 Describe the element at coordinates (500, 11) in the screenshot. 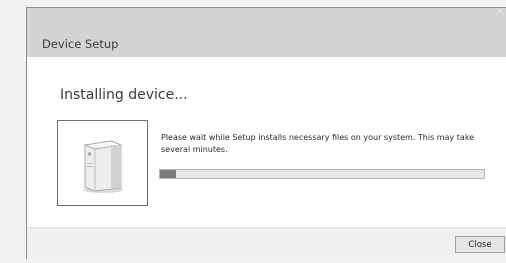

I see `window-close-icon: ×` at that location.